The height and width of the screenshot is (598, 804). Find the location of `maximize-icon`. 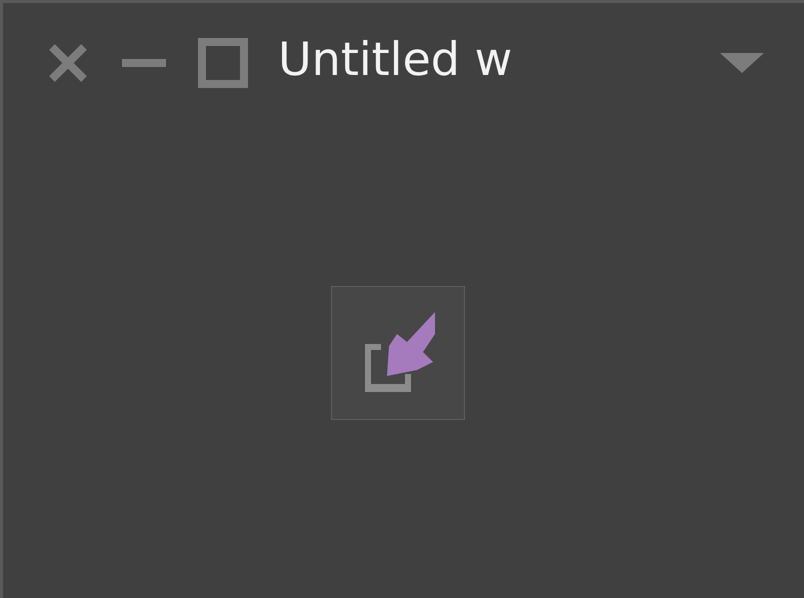

maximize-icon is located at coordinates (223, 63).